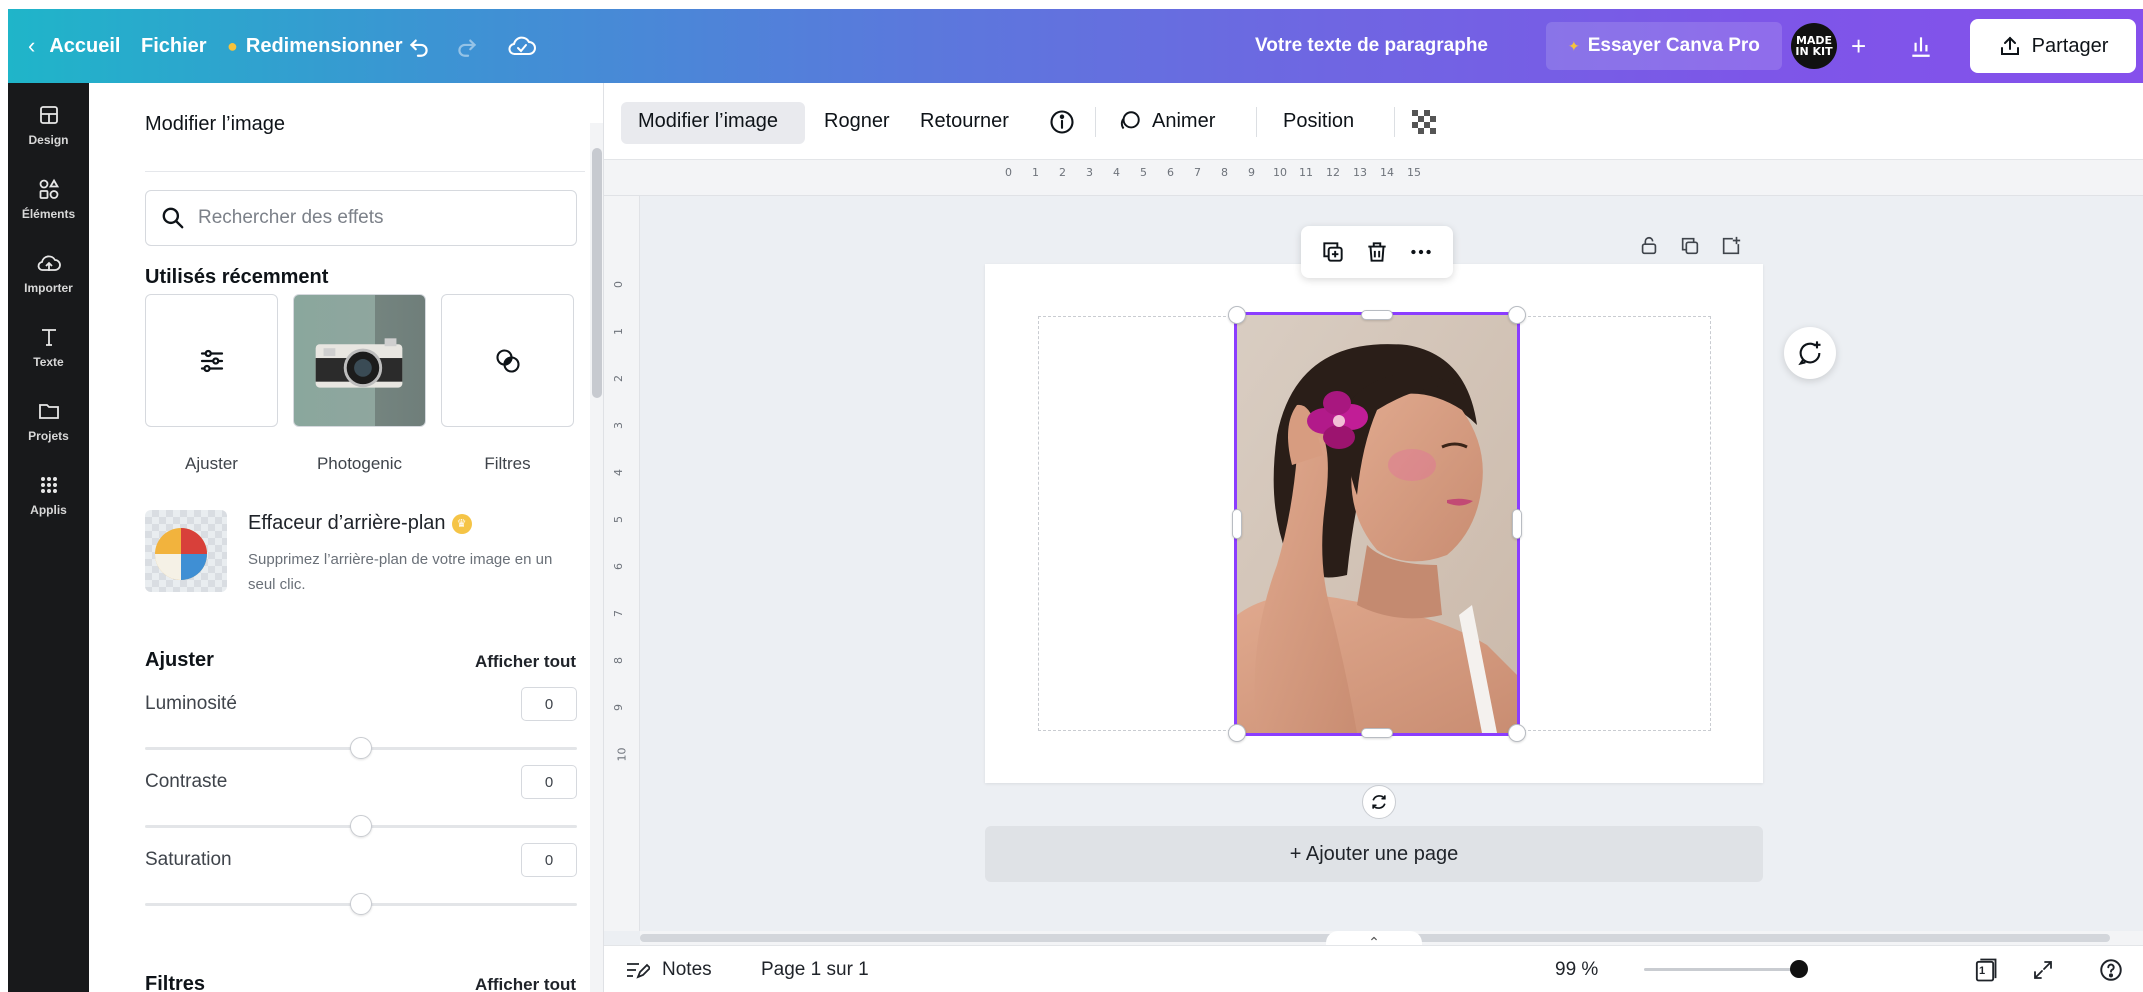 The width and height of the screenshot is (2143, 992). I want to click on cloud-upload-icon, so click(49, 263).